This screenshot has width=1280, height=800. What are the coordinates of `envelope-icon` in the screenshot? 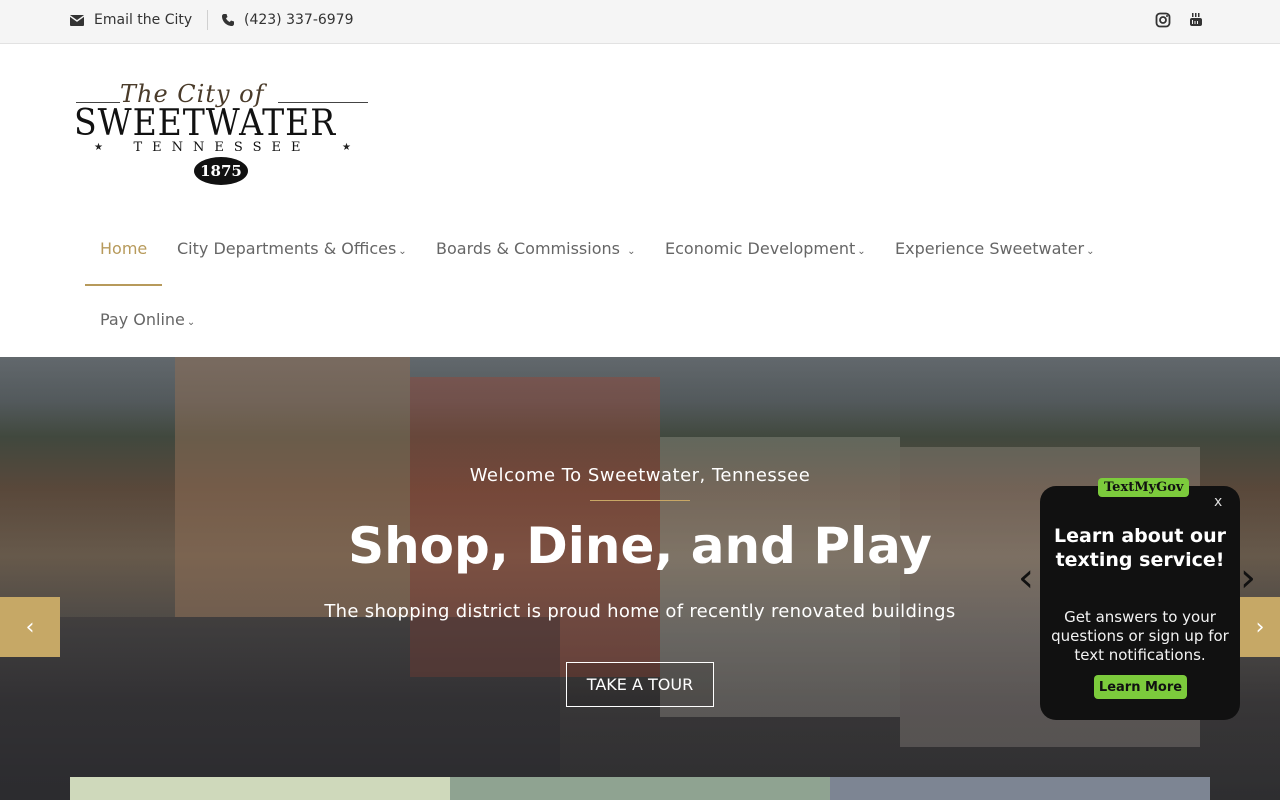 It's located at (77, 20).